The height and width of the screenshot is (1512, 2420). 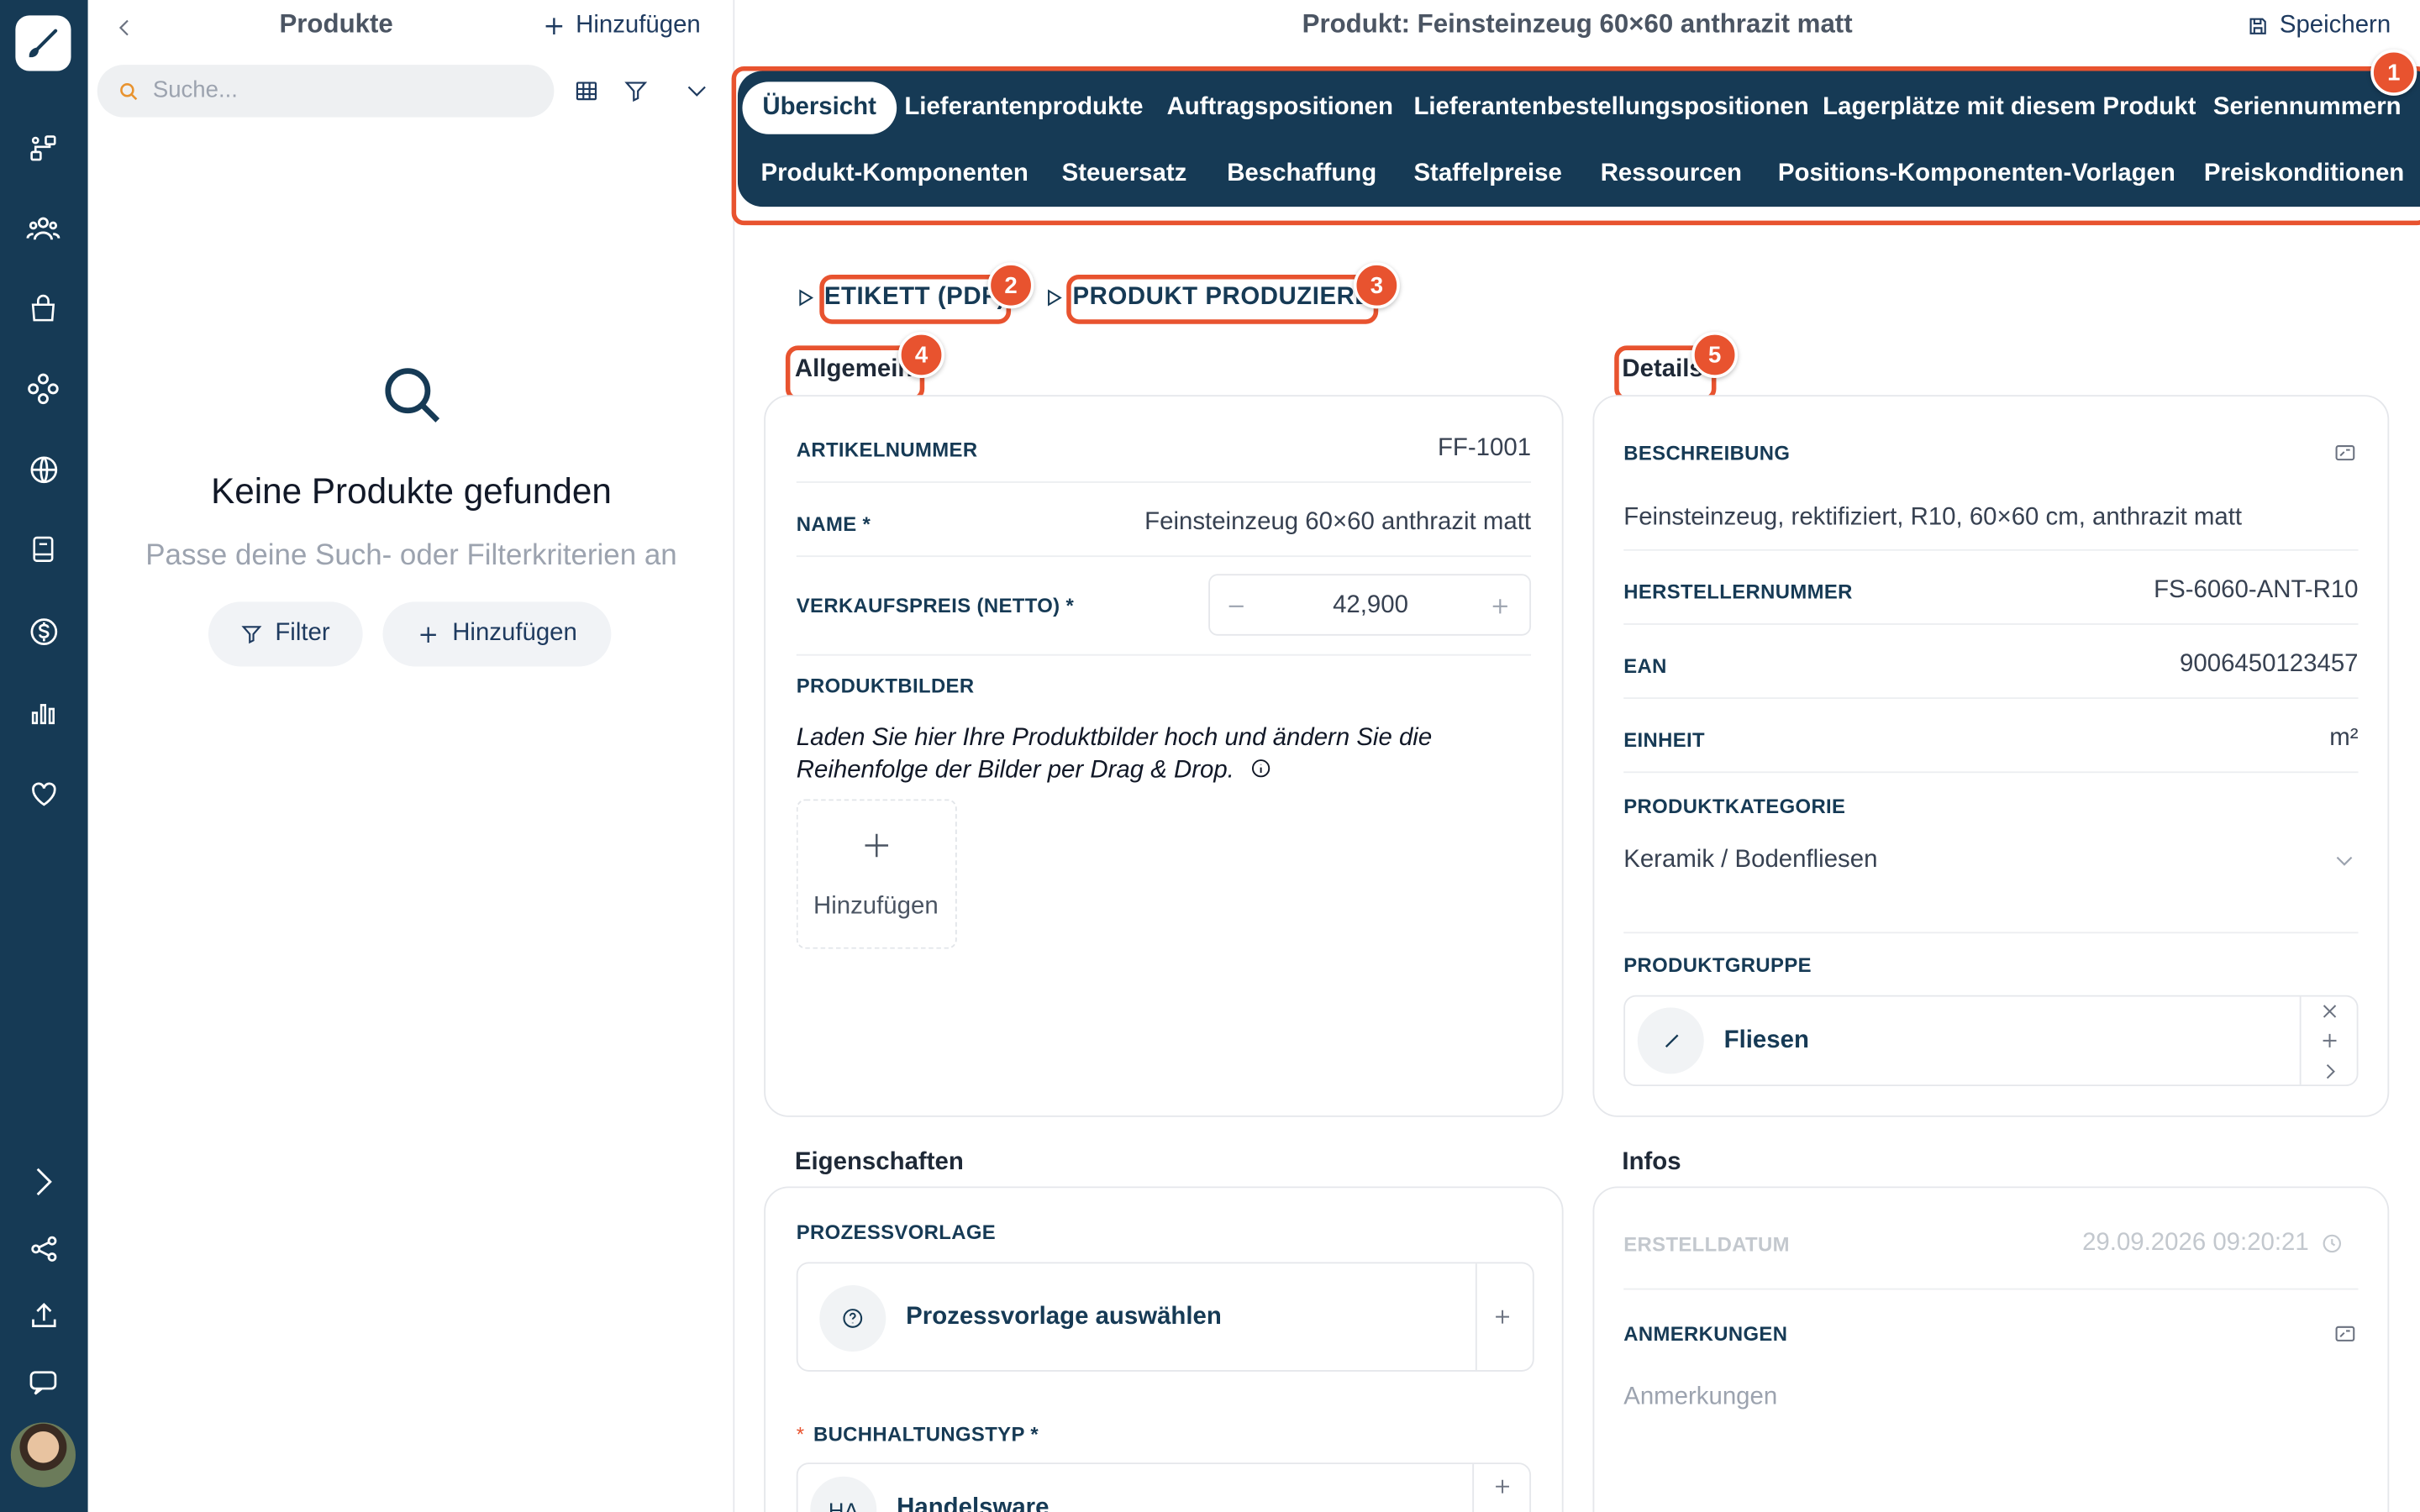 I want to click on etikett-pdf-label: ETIKETT (PDF), so click(x=914, y=297).